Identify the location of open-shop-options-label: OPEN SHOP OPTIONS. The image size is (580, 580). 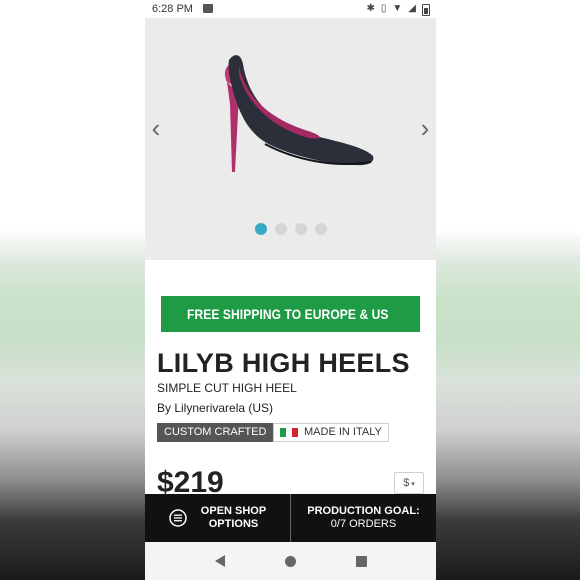
(233, 517).